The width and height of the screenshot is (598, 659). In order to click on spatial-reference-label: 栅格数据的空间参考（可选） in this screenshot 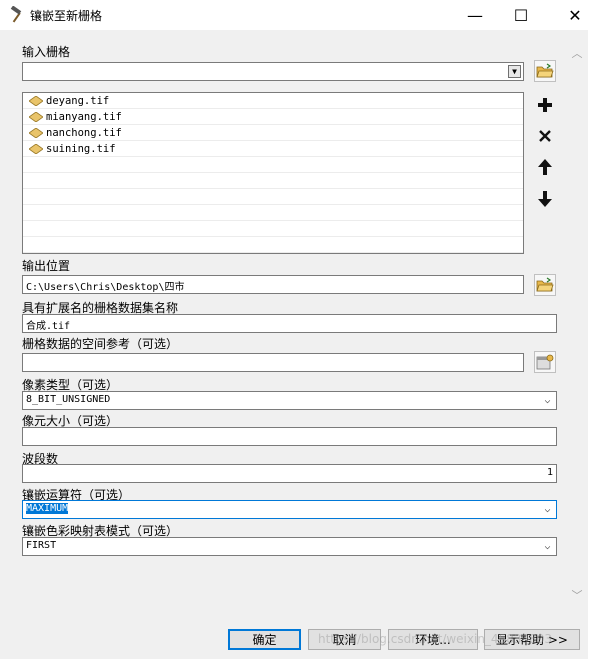, I will do `click(100, 344)`.